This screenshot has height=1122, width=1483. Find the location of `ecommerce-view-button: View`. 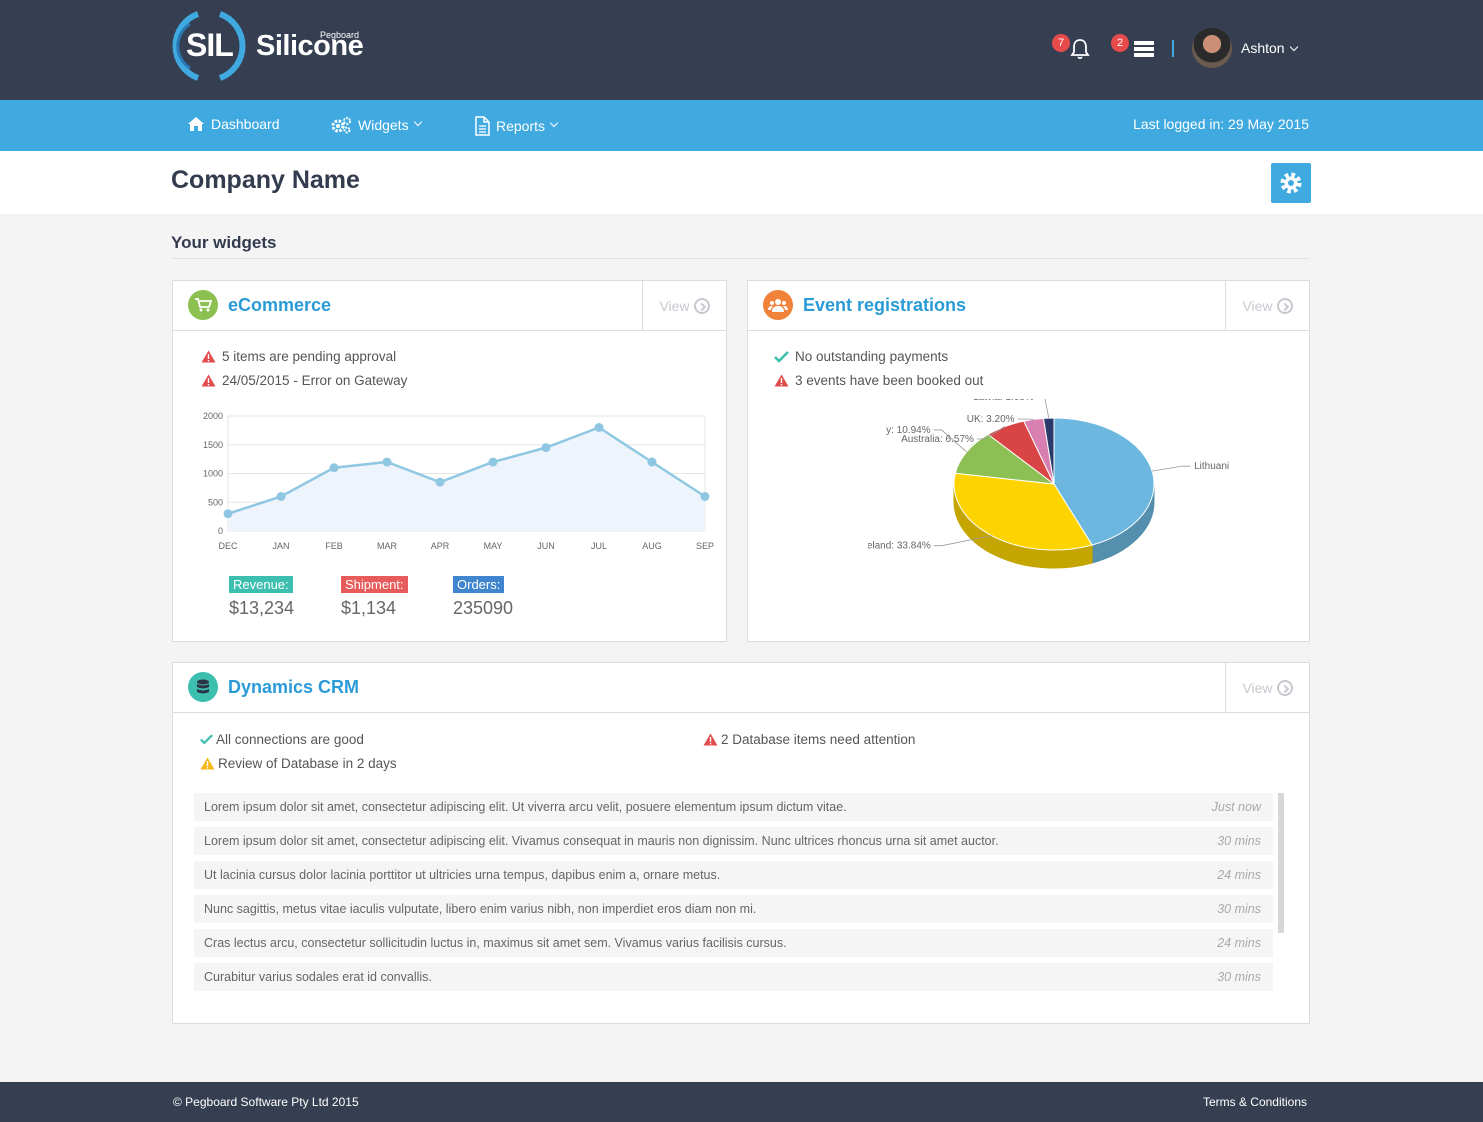

ecommerce-view-button: View is located at coordinates (684, 305).